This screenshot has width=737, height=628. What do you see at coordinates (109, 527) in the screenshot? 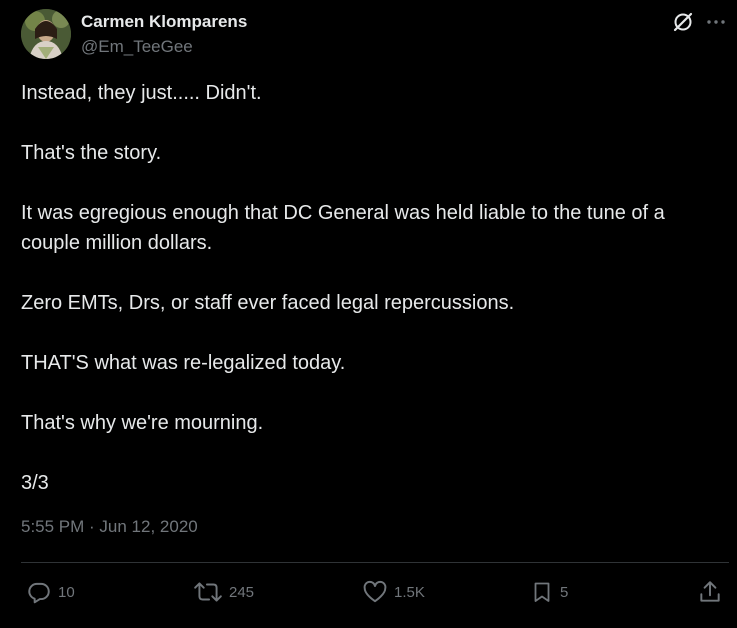
I see `tweet-timestamp: 5:55 PM · Jun 12, 2020` at bounding box center [109, 527].